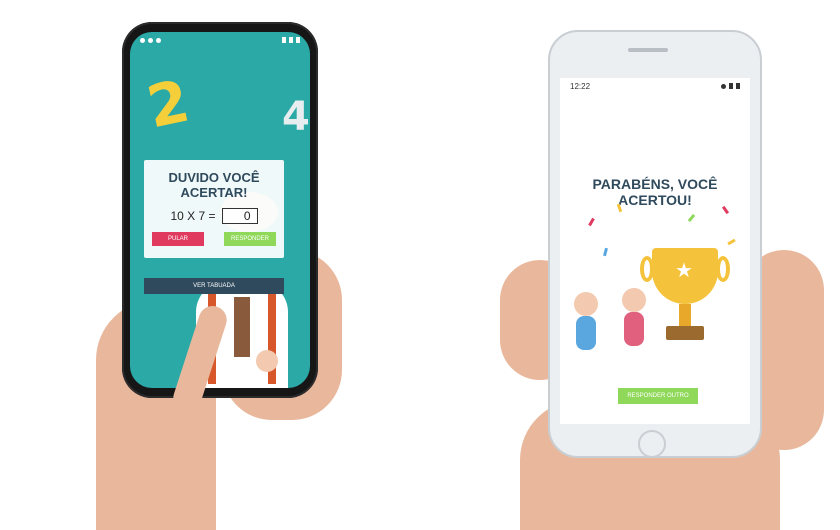  What do you see at coordinates (652, 444) in the screenshot?
I see `home-button` at bounding box center [652, 444].